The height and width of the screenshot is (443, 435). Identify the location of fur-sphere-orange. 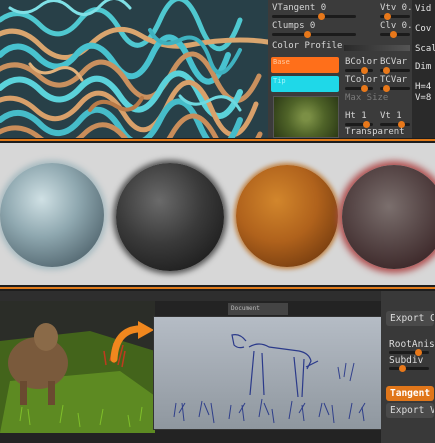
(287, 216).